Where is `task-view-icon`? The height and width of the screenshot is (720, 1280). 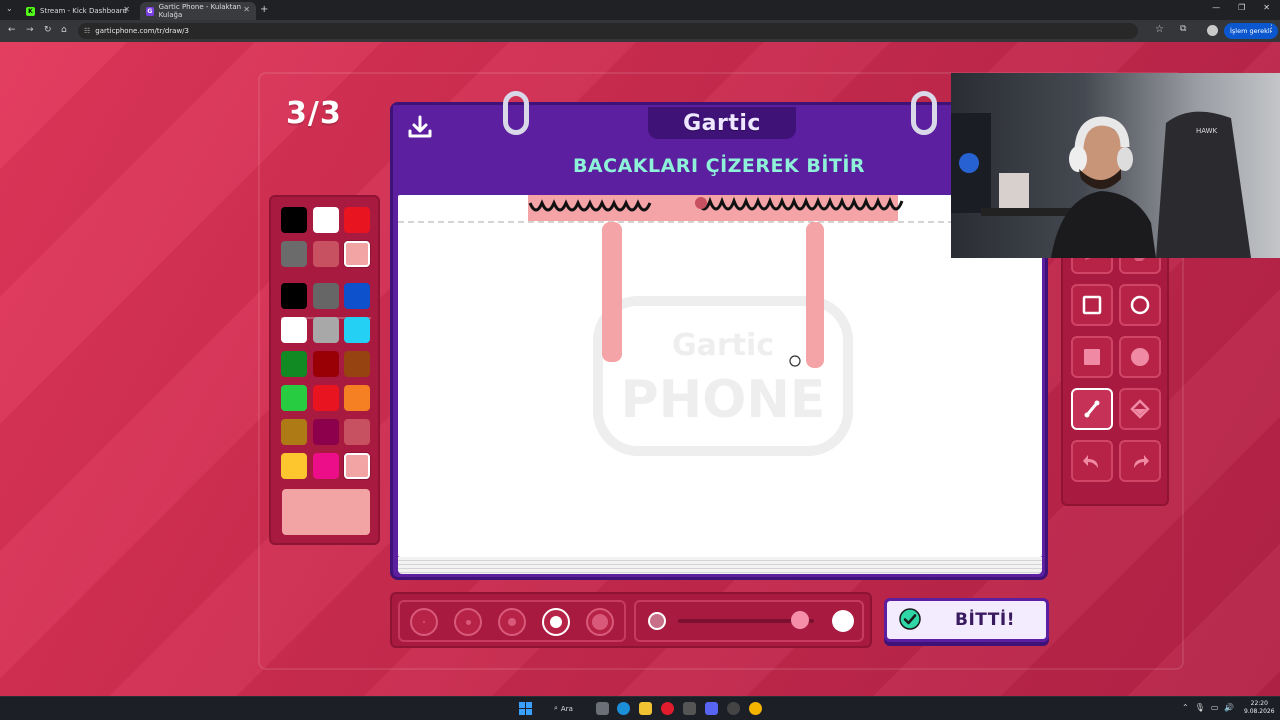 task-view-icon is located at coordinates (602, 708).